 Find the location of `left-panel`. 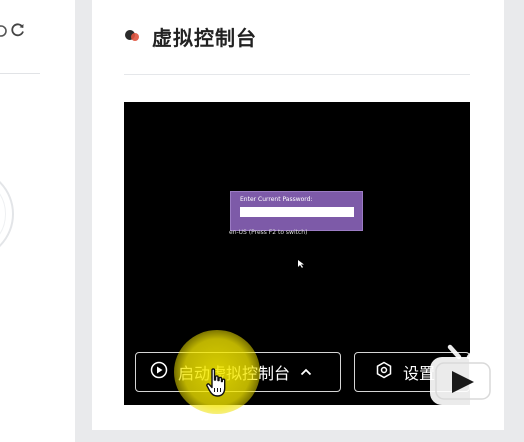

left-panel is located at coordinates (37, 221).